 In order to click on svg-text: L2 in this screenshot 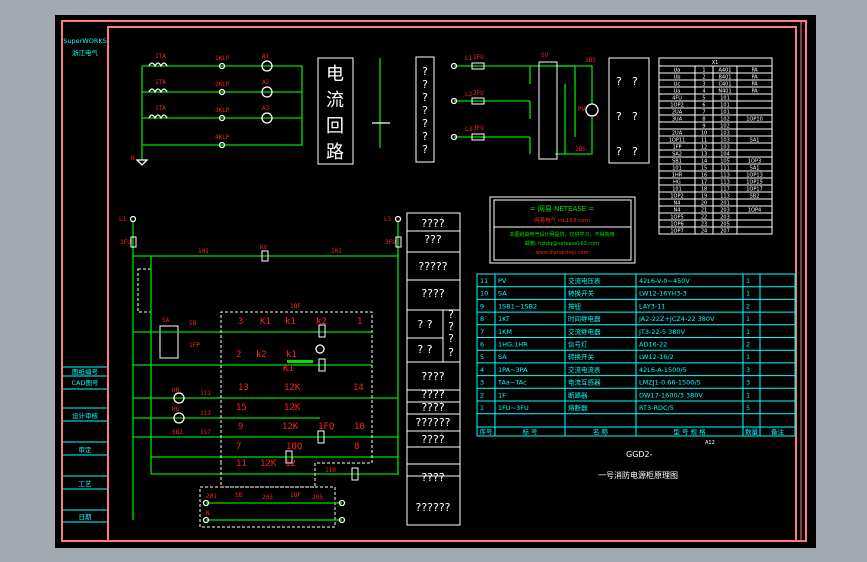, I will do `click(469, 94)`.